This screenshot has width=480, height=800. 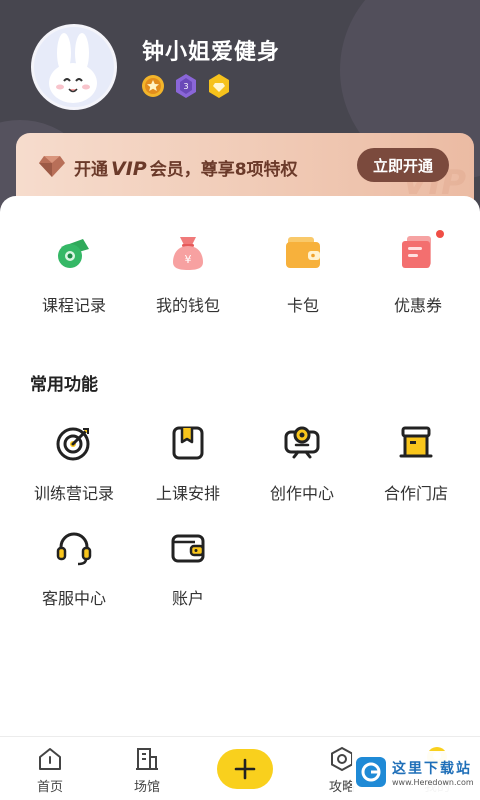 I want to click on grid-label: 训练营记录, so click(x=73, y=493).